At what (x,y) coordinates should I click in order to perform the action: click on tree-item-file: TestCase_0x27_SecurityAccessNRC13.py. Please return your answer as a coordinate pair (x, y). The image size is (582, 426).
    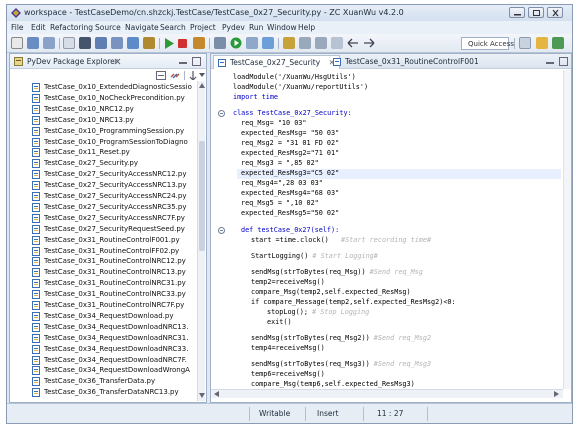
    Looking at the image, I should click on (114, 185).